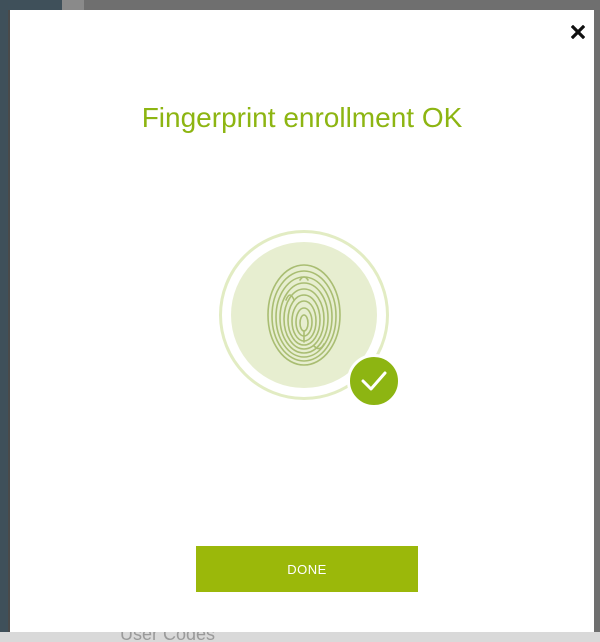  I want to click on done-button: DONE, so click(307, 569).